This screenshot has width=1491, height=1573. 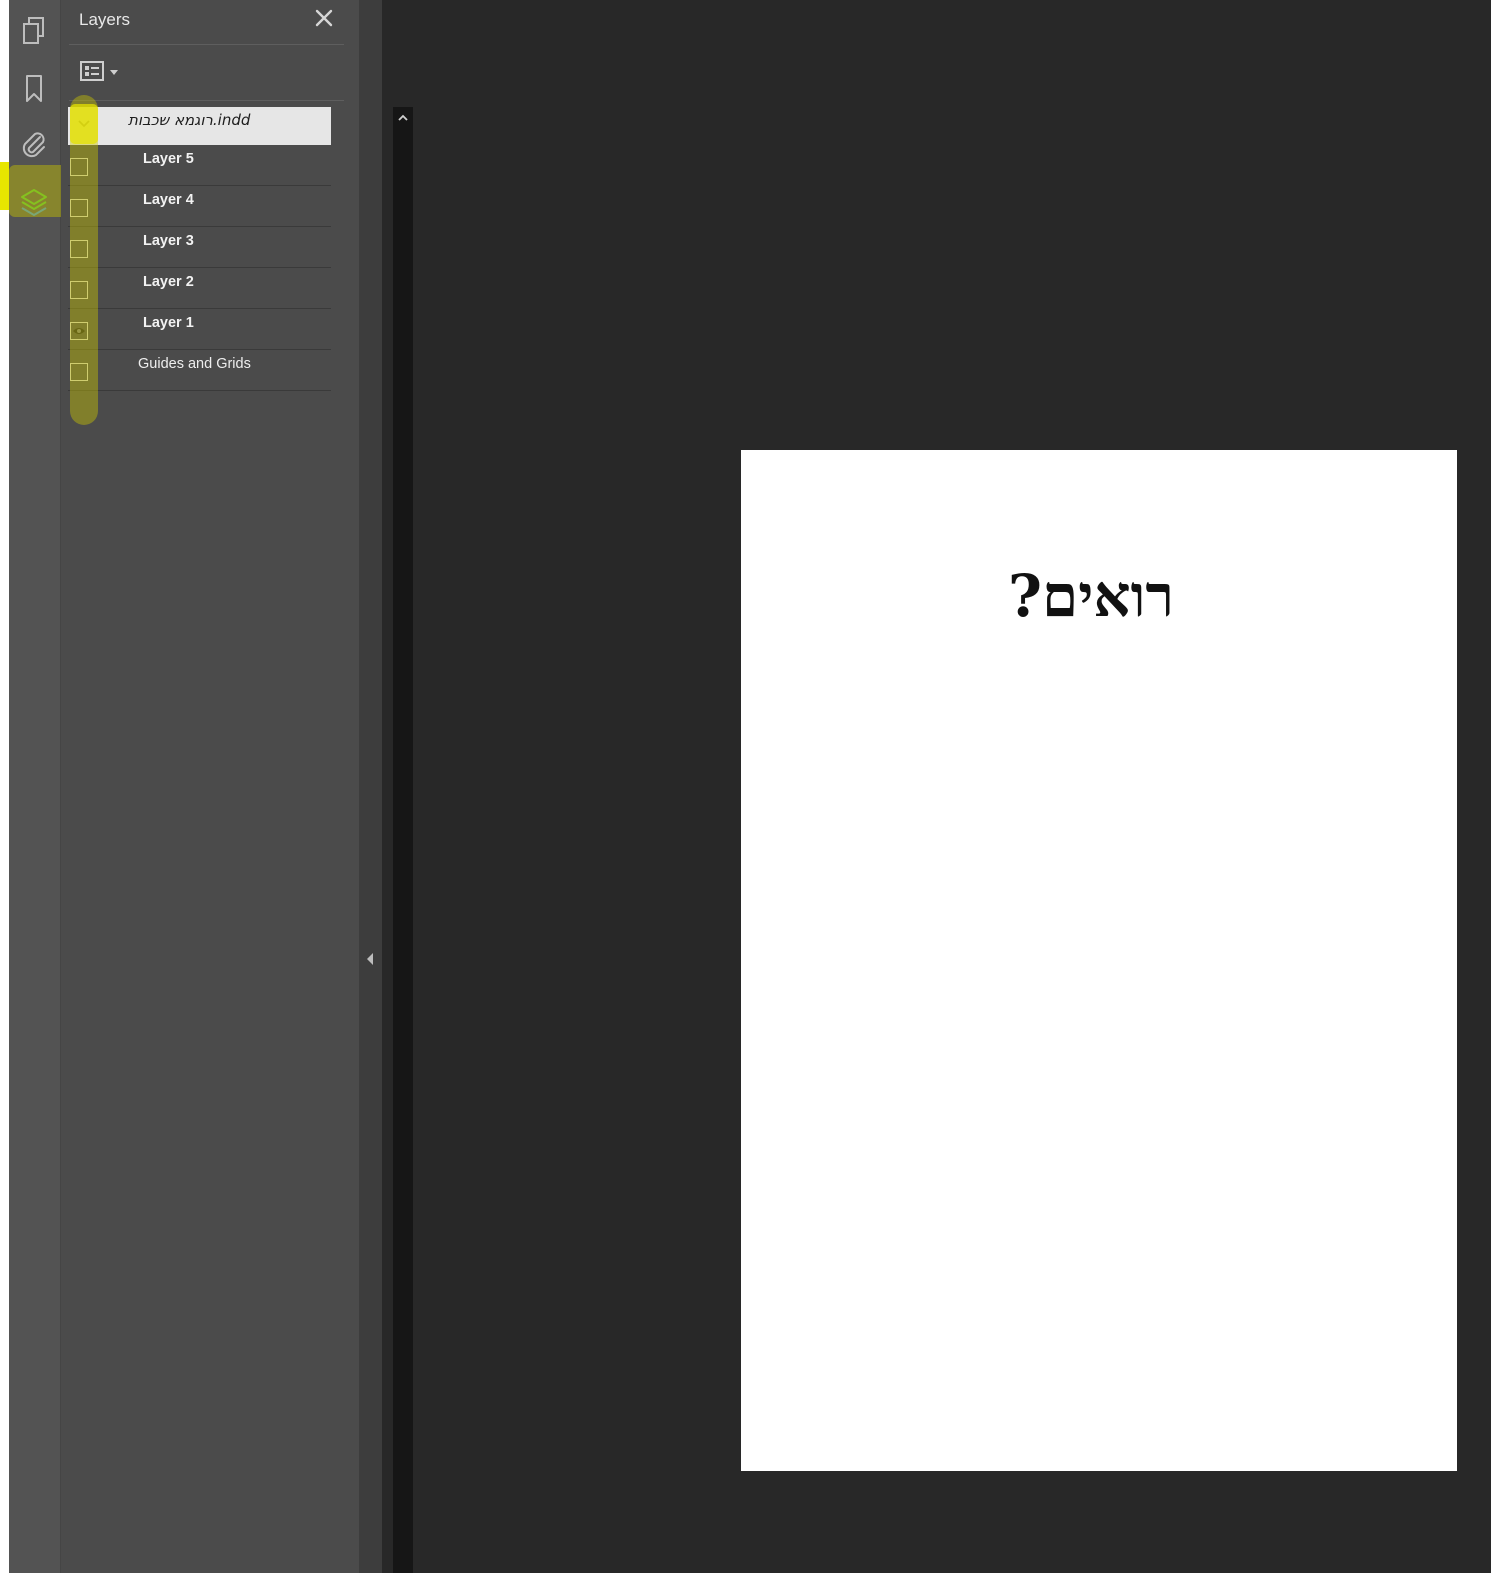 What do you see at coordinates (34, 31) in the screenshot?
I see `pages-icon` at bounding box center [34, 31].